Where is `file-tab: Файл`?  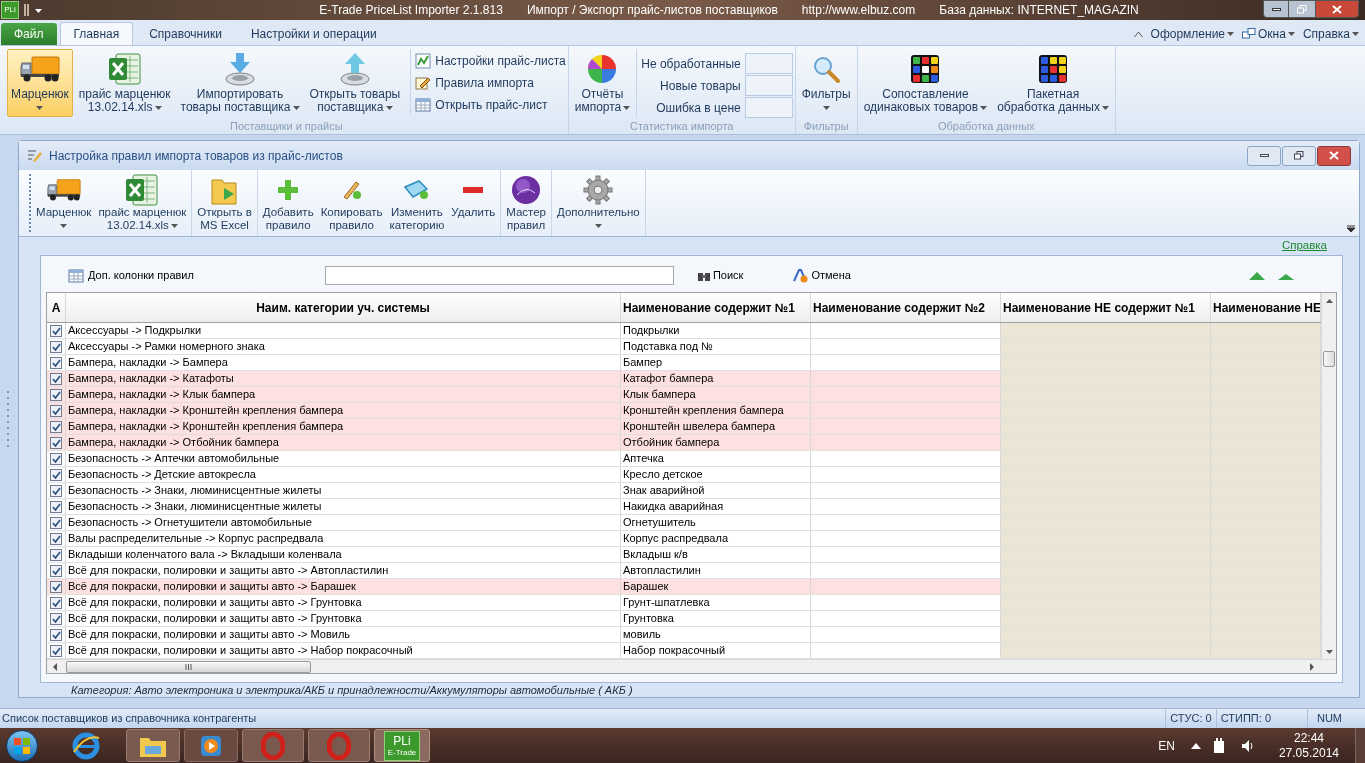 file-tab: Файл is located at coordinates (29, 34).